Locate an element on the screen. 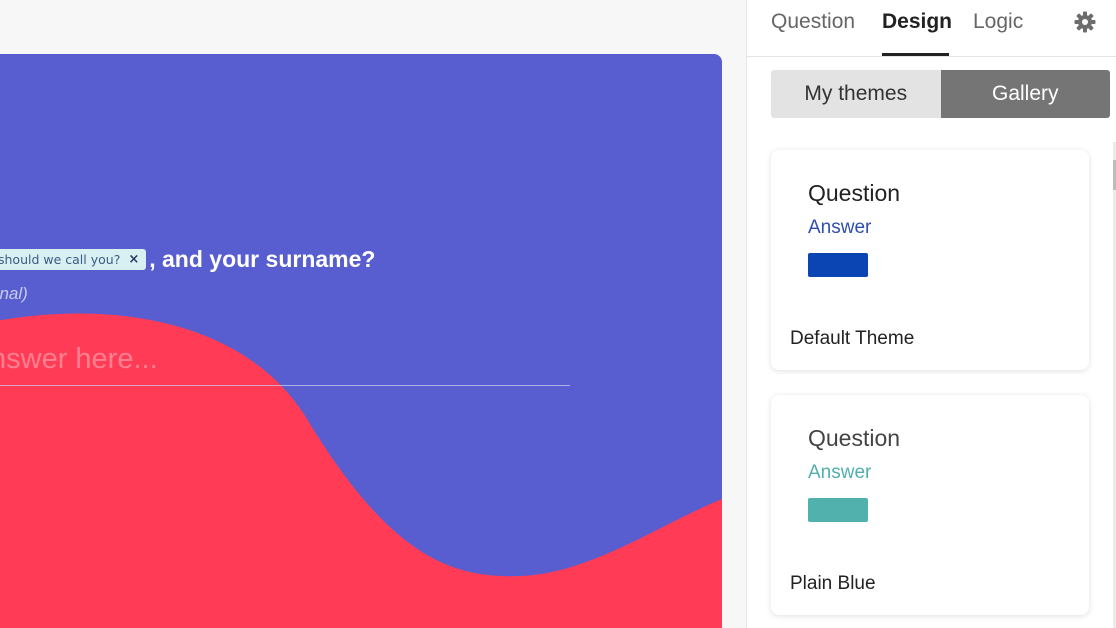  active-tab-indicator is located at coordinates (915, 54).